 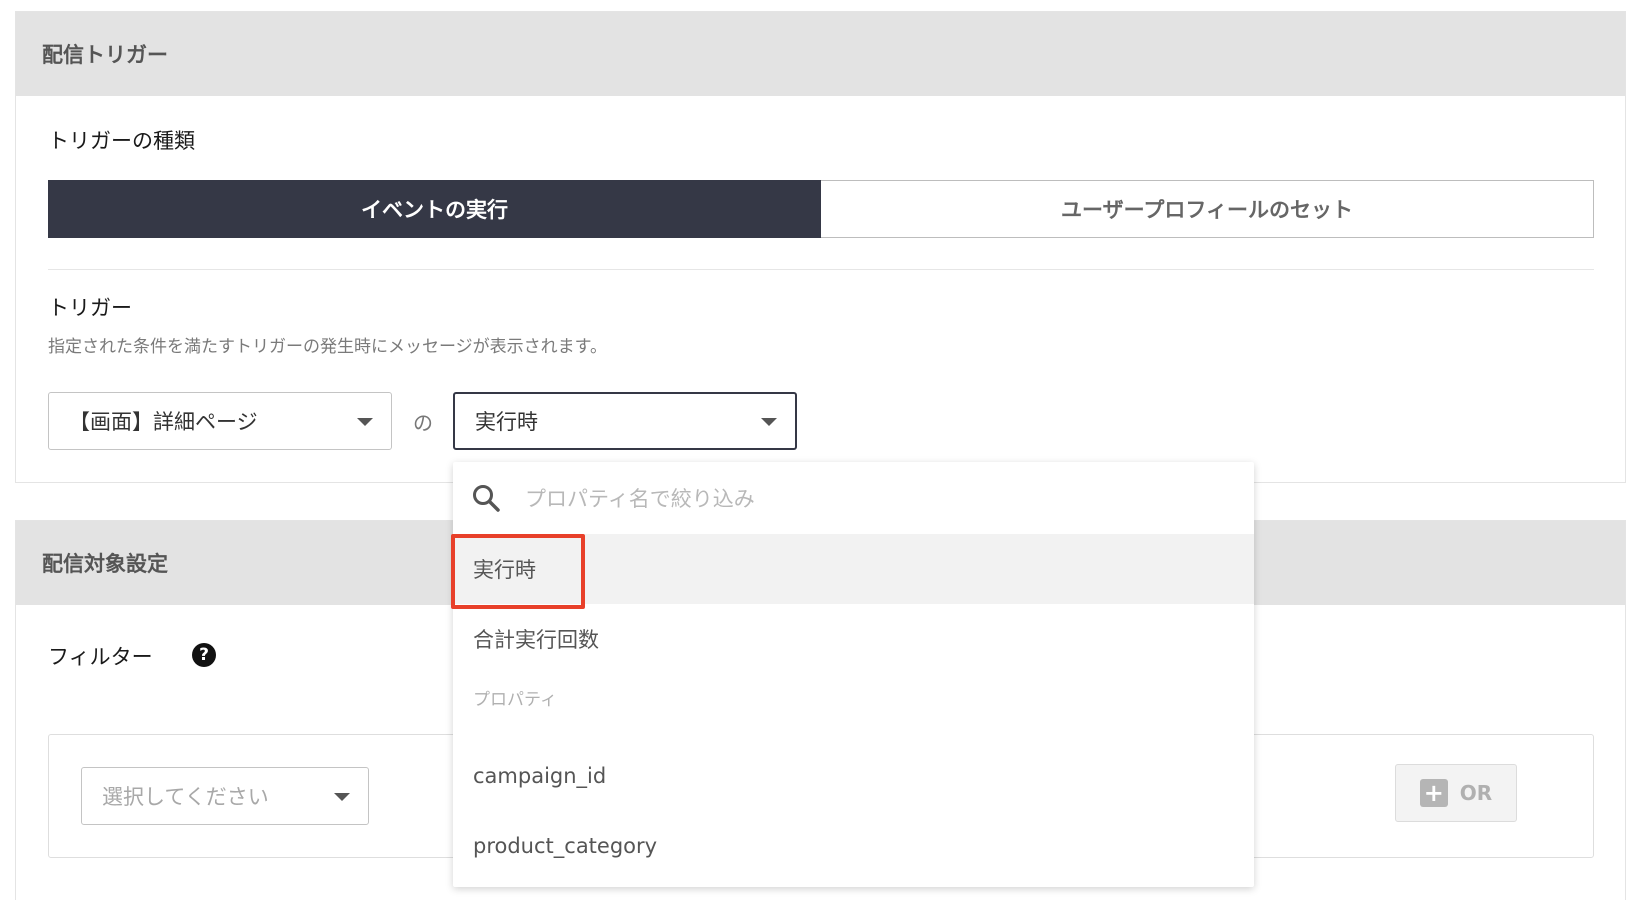 I want to click on dropdown-item-product-category: product_category, so click(x=853, y=846).